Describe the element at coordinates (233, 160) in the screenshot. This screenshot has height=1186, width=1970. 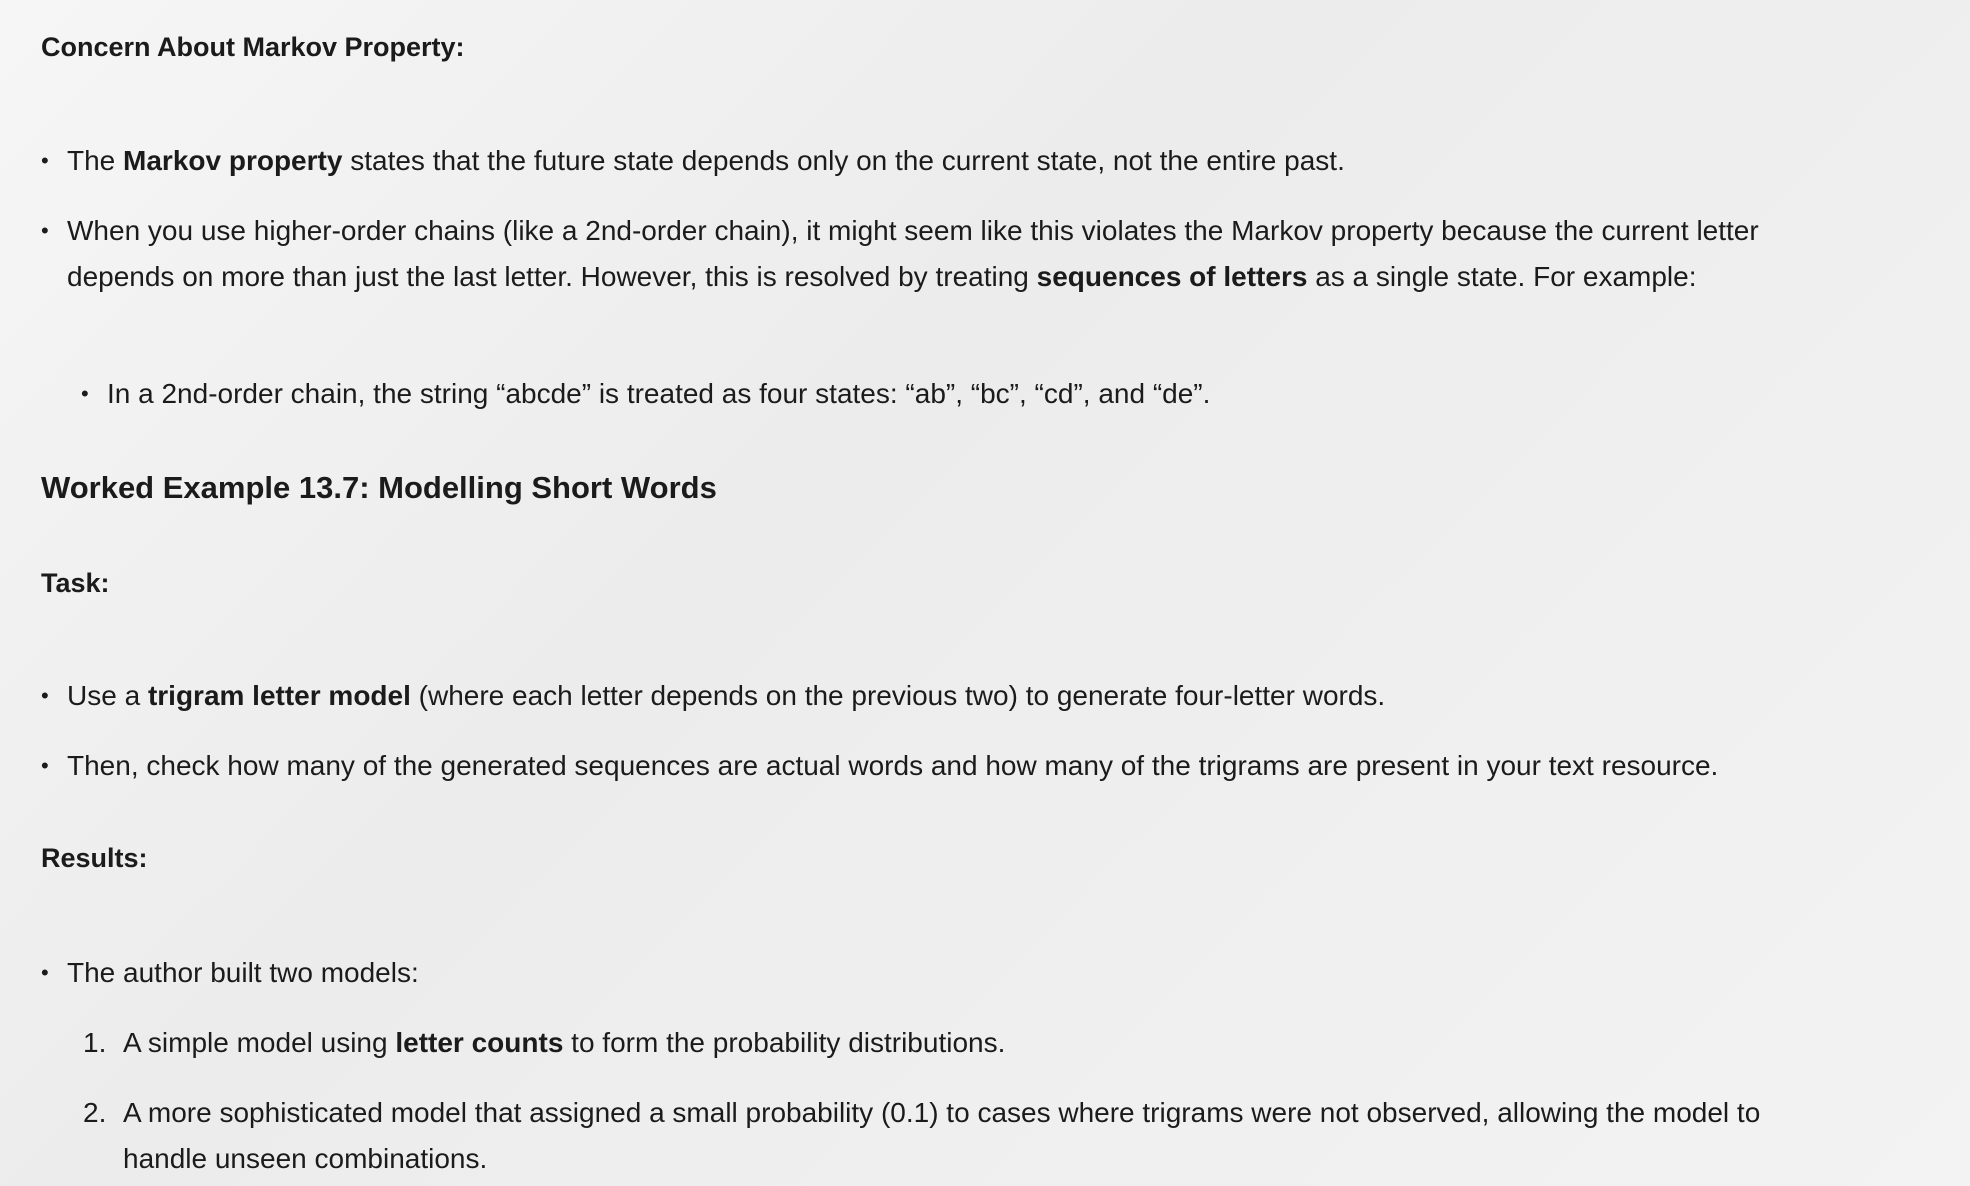
I see `text-bold-markov-property: Markov property` at that location.